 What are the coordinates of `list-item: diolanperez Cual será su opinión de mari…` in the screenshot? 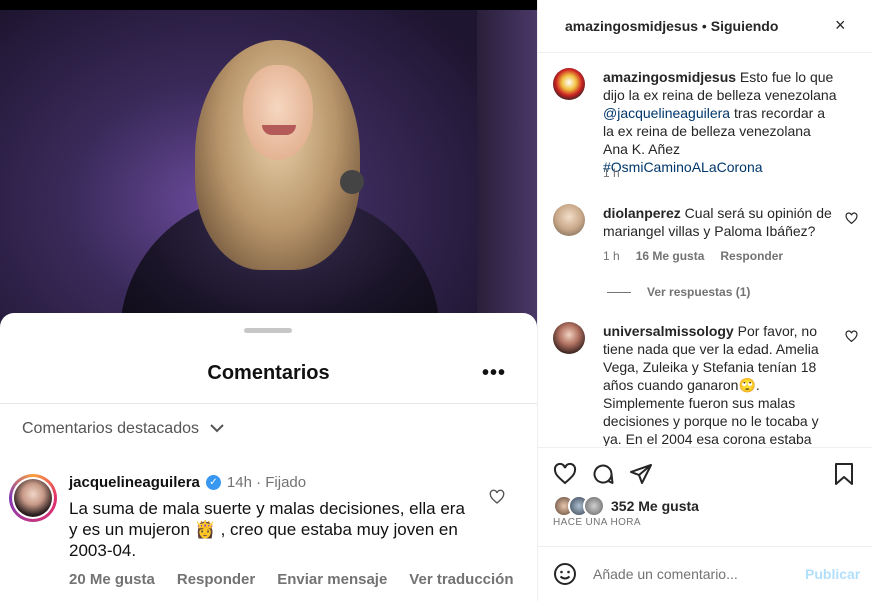 It's located at (723, 222).